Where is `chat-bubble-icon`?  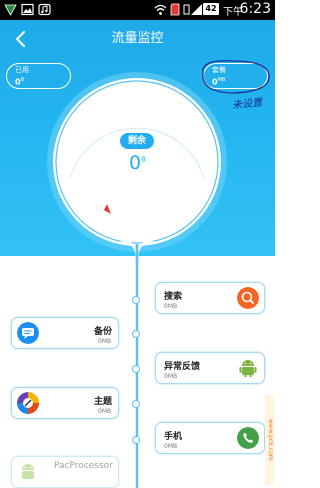 chat-bubble-icon is located at coordinates (28, 333).